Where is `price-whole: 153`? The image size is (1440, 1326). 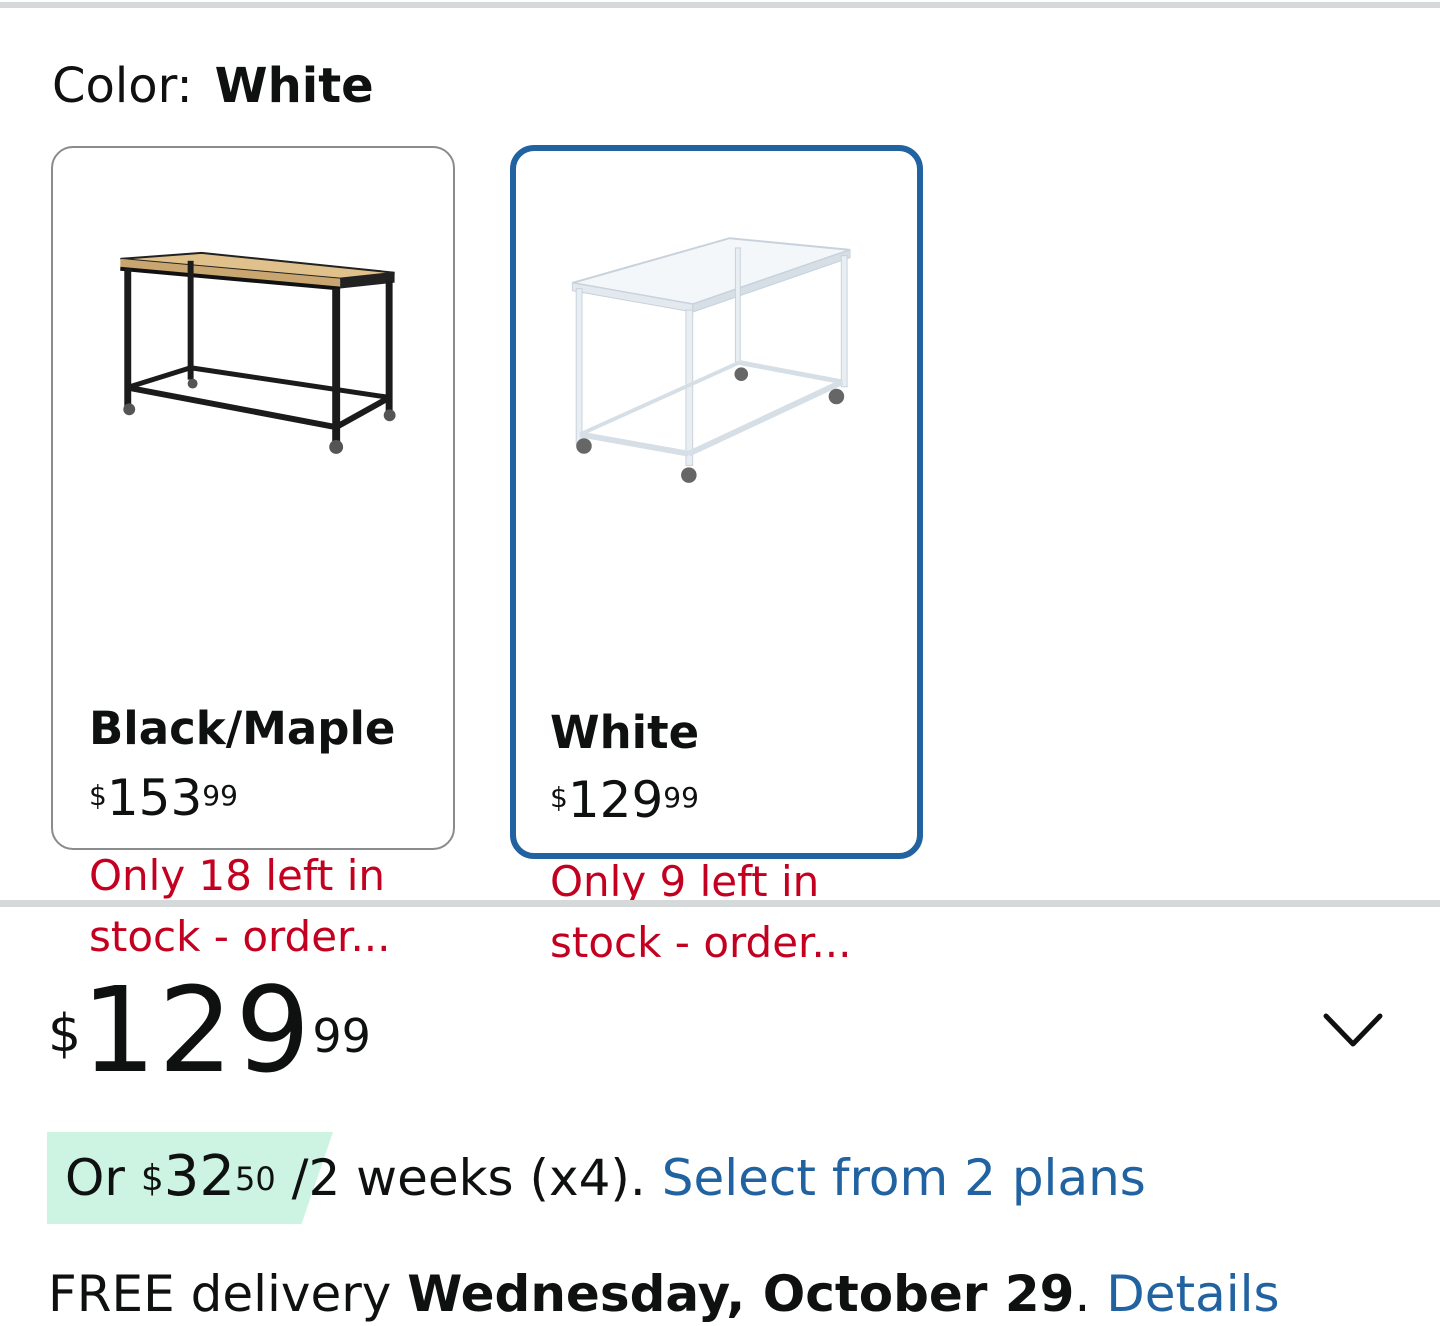 price-whole: 153 is located at coordinates (154, 798).